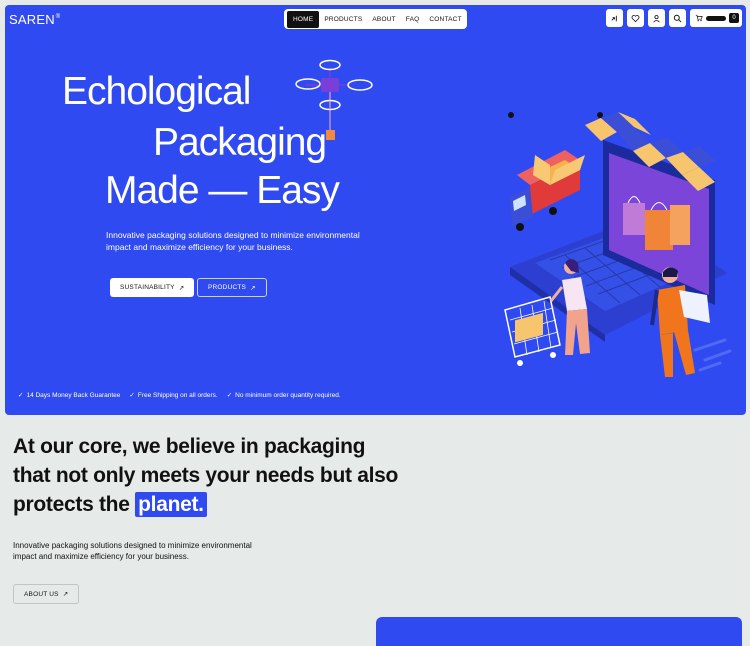 This screenshot has width=750, height=646. What do you see at coordinates (288, 395) in the screenshot?
I see `guarantee-text: No minimum order quantity required.` at bounding box center [288, 395].